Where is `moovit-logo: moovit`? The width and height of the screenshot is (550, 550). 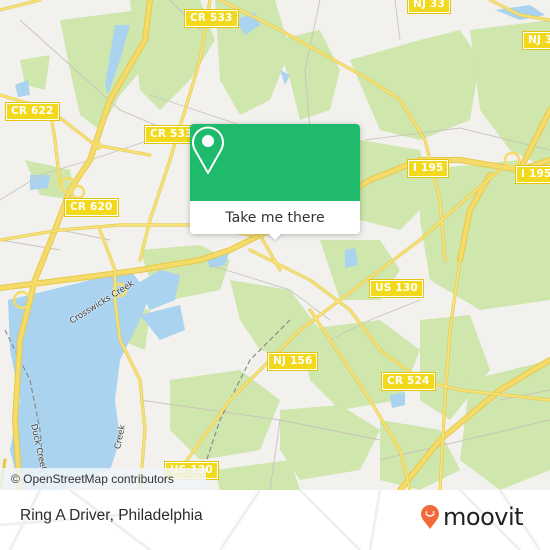 moovit-logo: moovit is located at coordinates (472, 517).